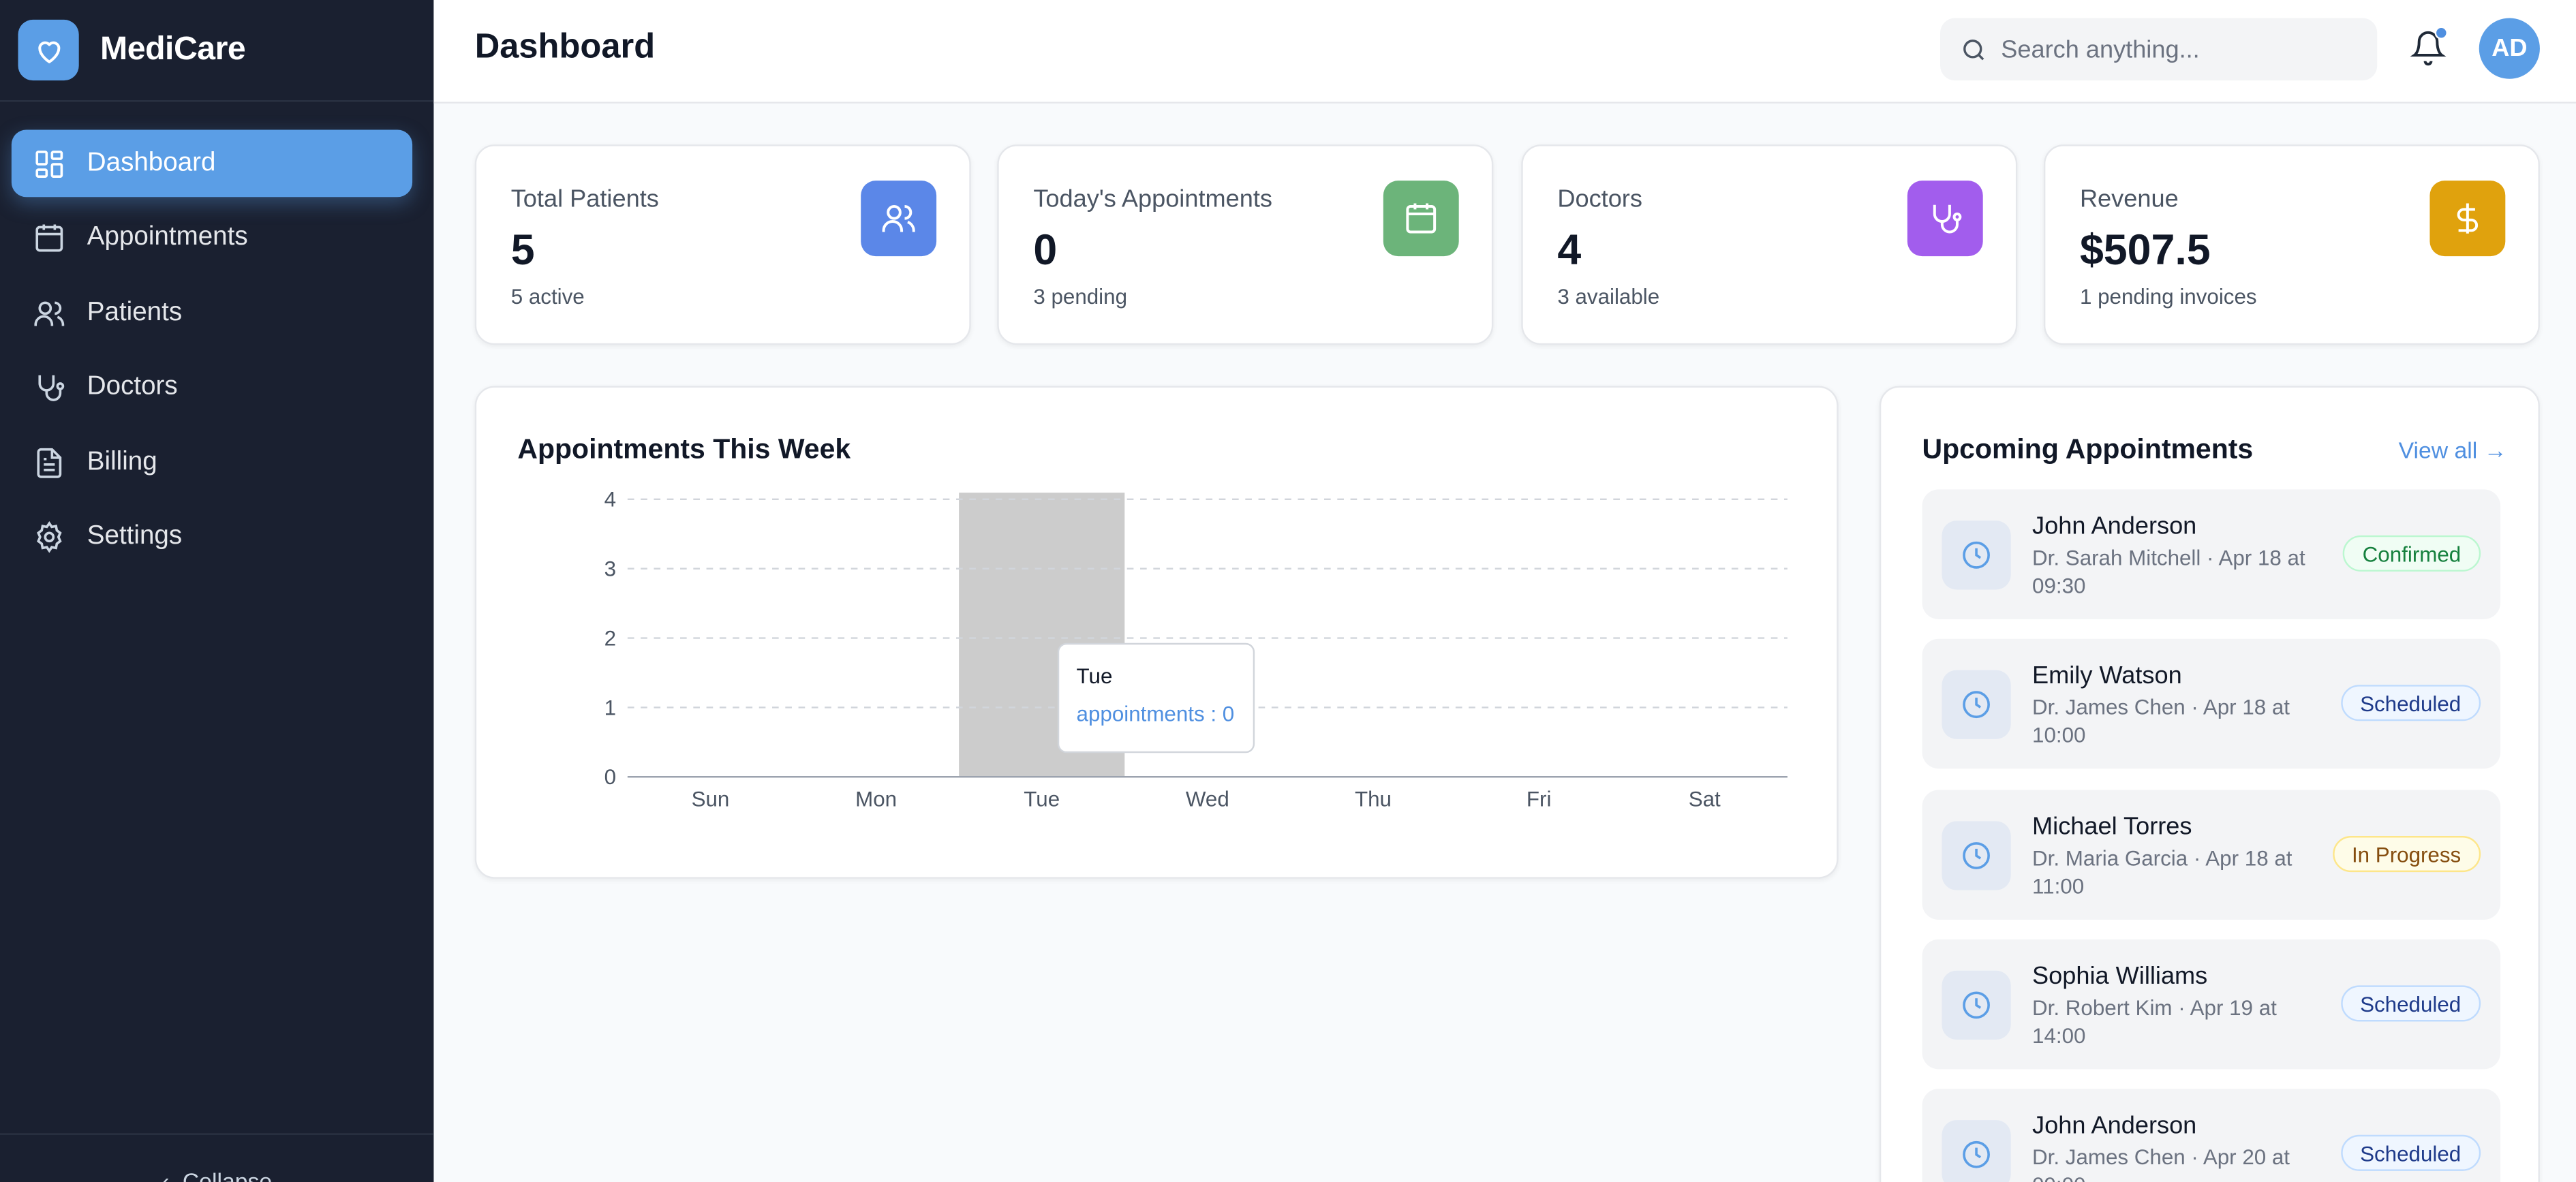  I want to click on sidebar-item-appointments: Appointments, so click(212, 238).